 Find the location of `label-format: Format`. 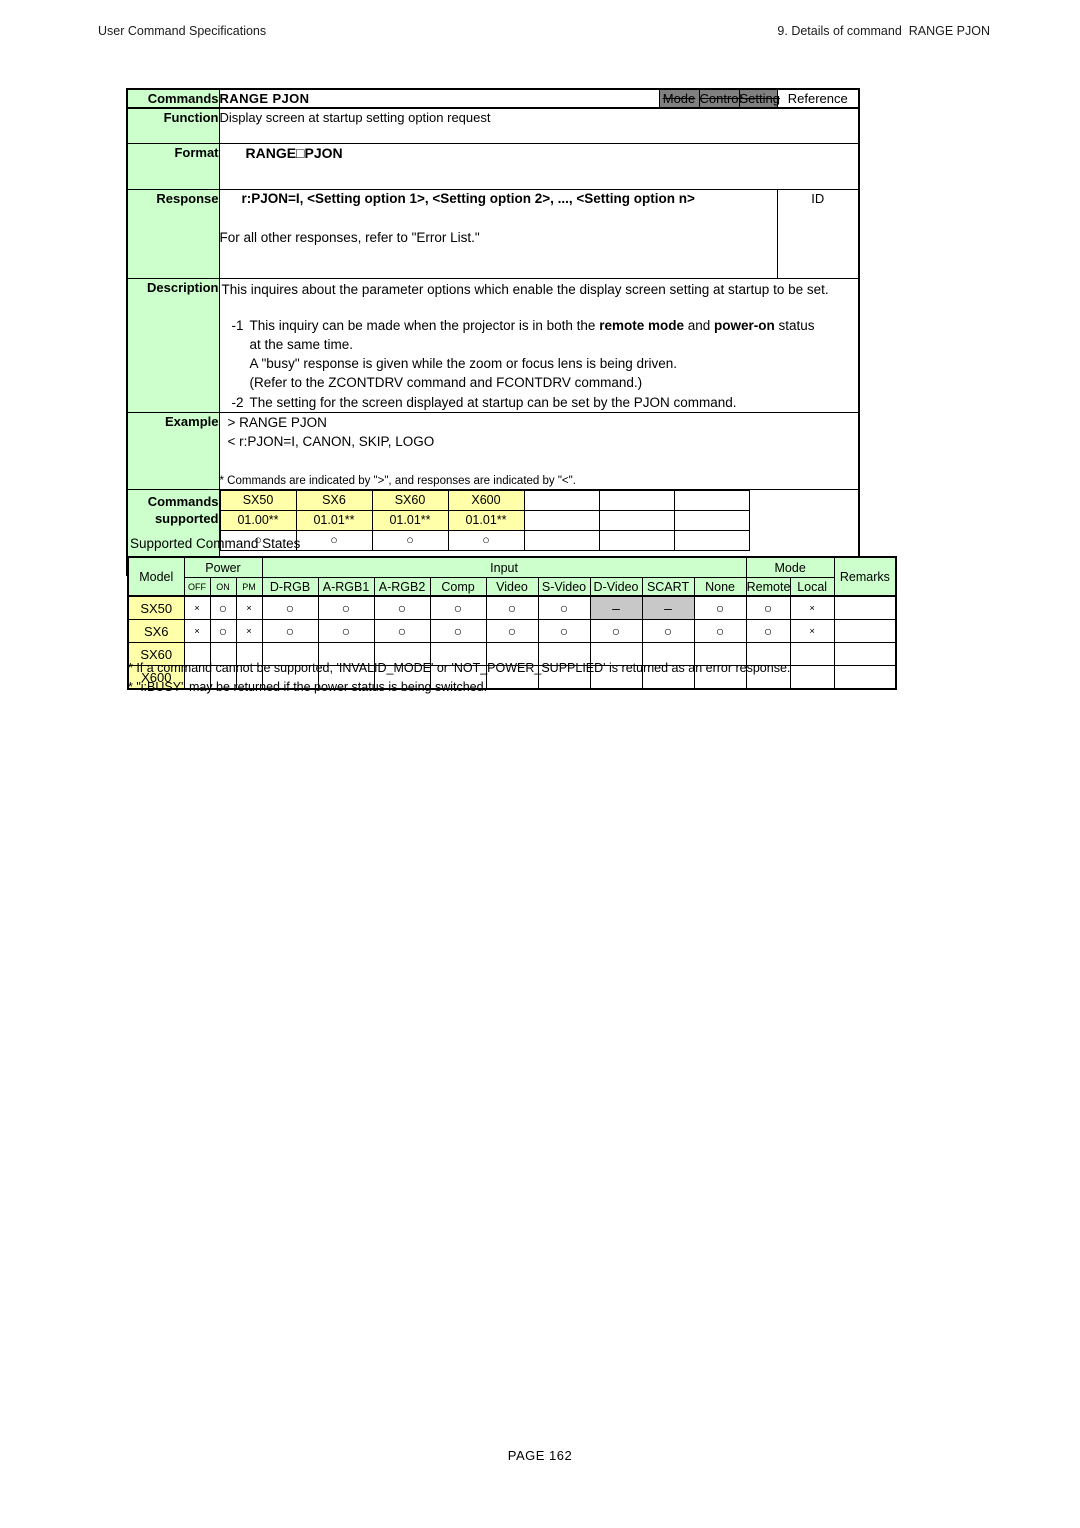

label-format: Format is located at coordinates (173, 167).